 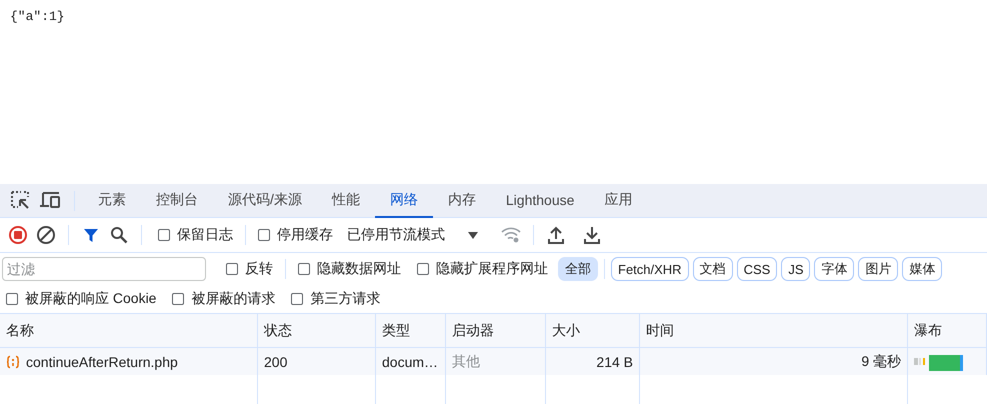 What do you see at coordinates (496, 331) in the screenshot?
I see `column-header: 启动器` at bounding box center [496, 331].